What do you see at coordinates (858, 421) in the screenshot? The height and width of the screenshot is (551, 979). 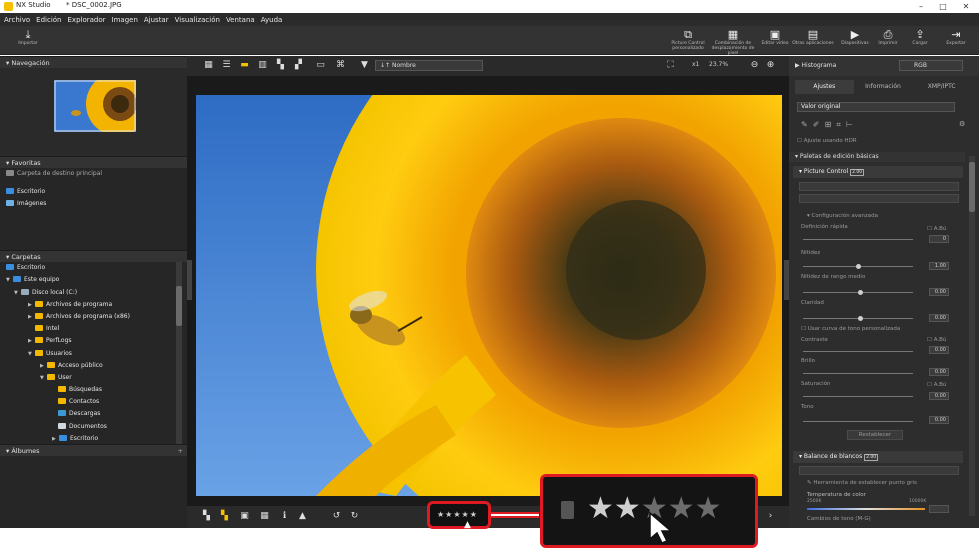 I see `hue-slider` at bounding box center [858, 421].